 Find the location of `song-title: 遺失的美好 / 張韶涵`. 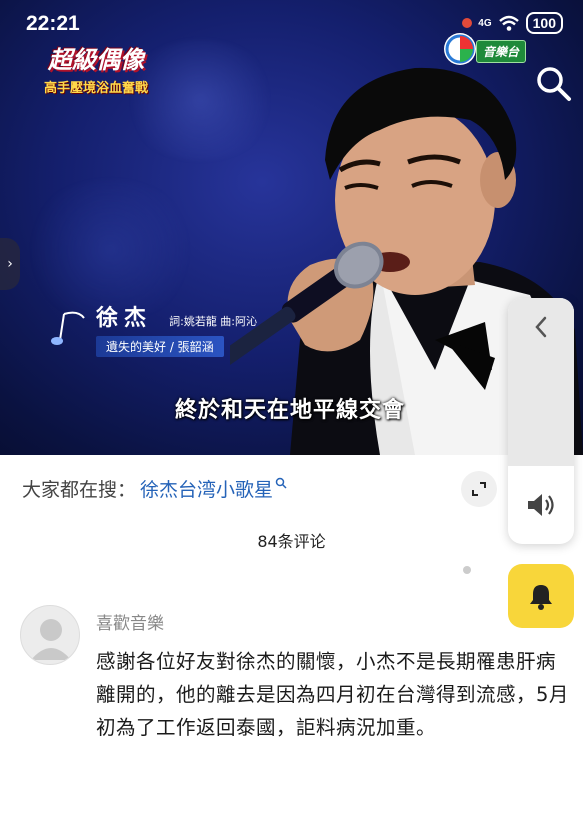

song-title: 遺失的美好 / 張韶涵 is located at coordinates (160, 346).